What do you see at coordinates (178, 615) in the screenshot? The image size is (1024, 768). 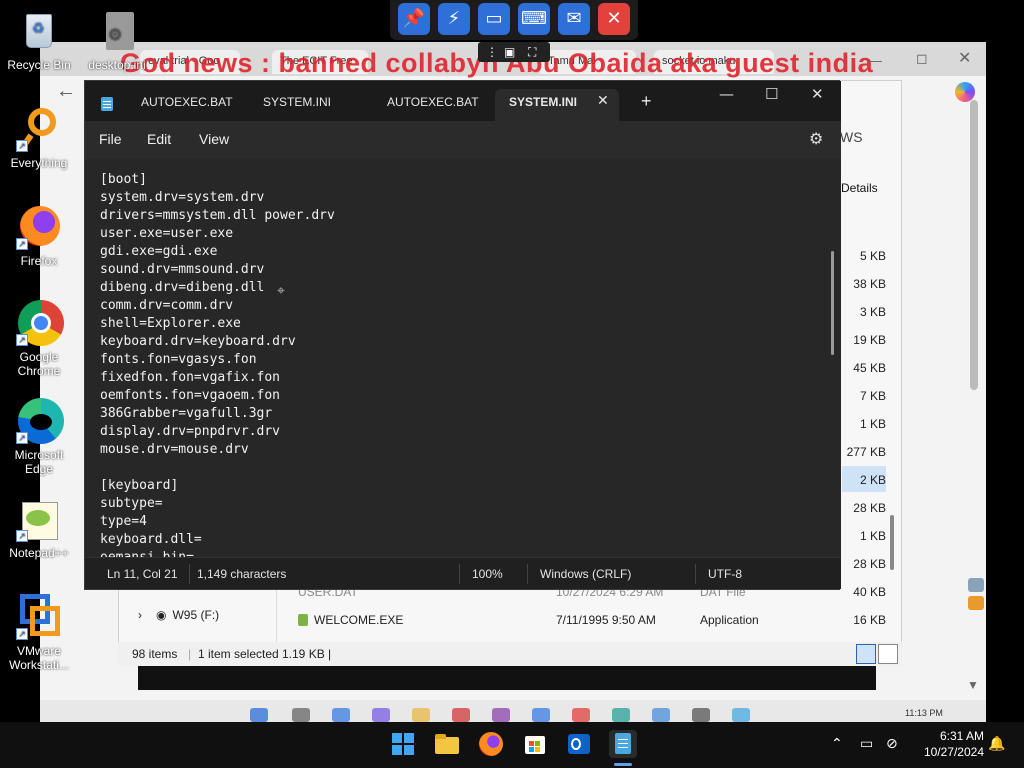 I see `nav-pane-drive: › ◉ W95 (F:)` at bounding box center [178, 615].